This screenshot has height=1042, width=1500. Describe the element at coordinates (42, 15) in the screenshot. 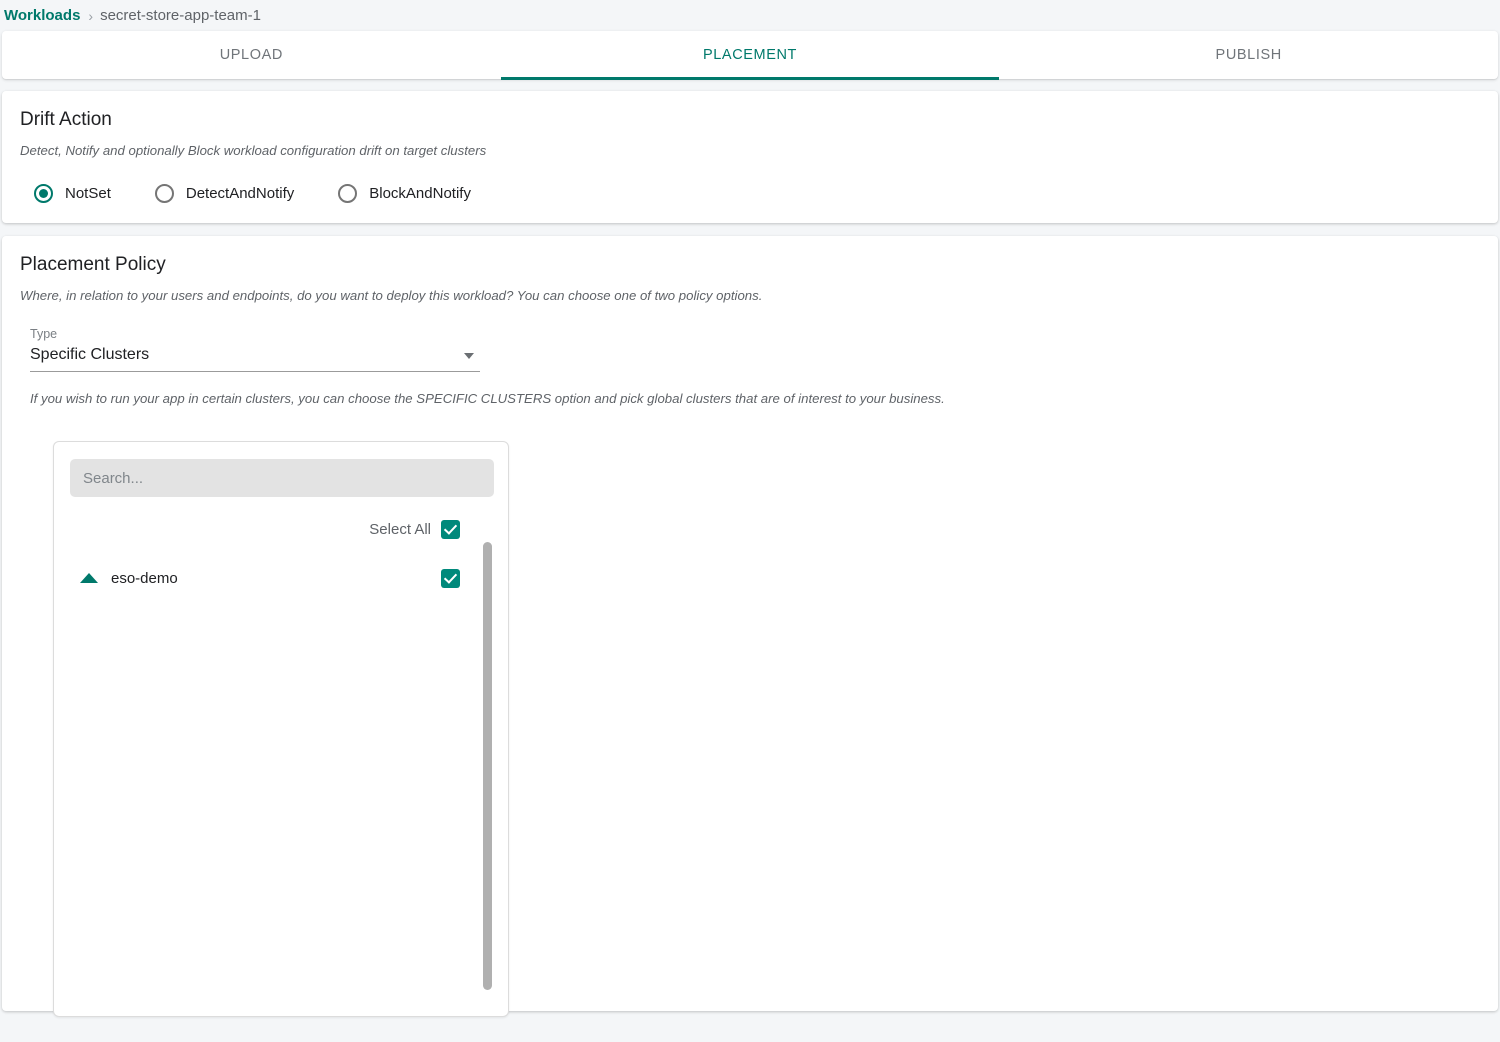

I see `breadcrumb-link-workloads: Workloads` at that location.